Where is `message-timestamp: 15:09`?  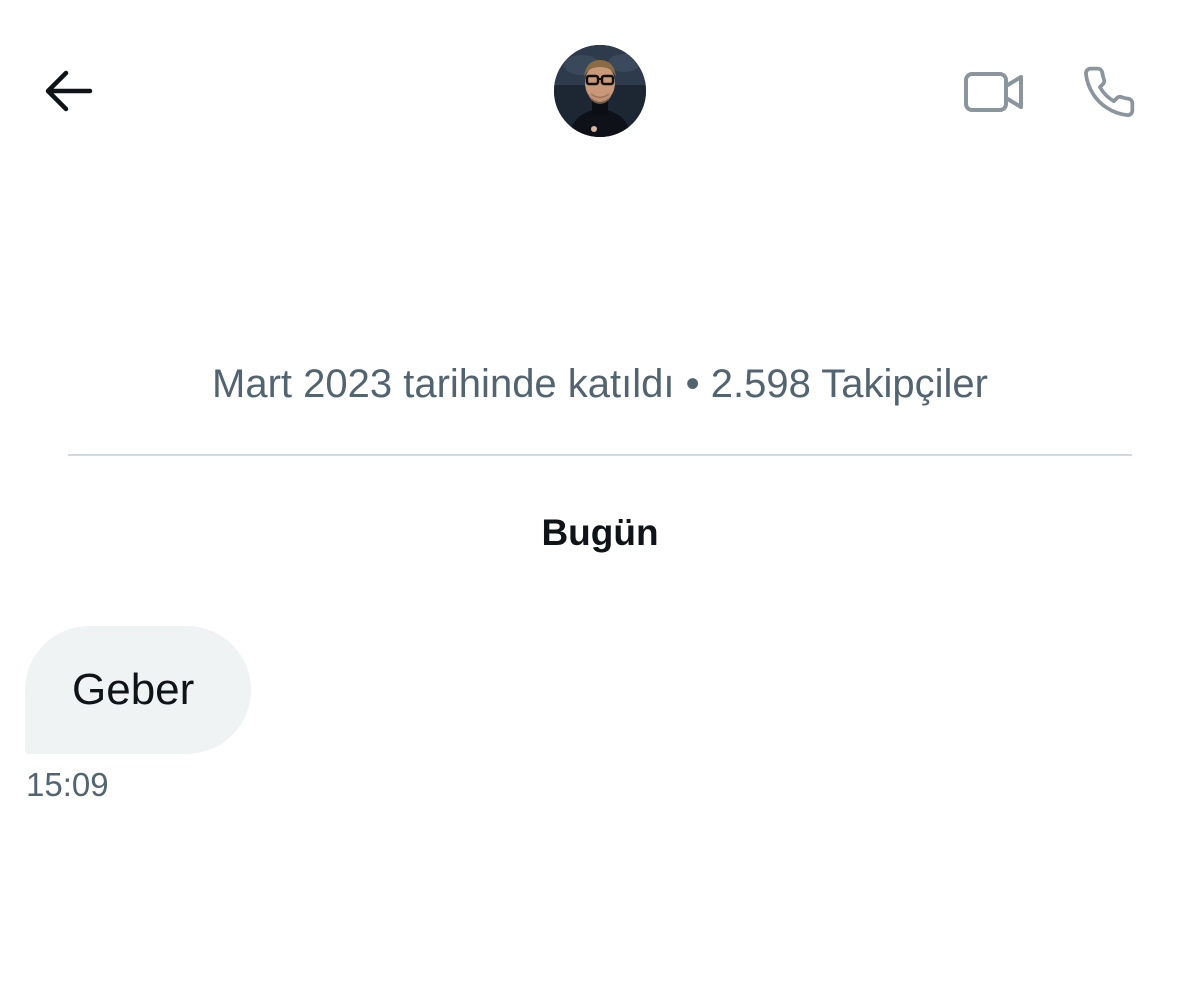 message-timestamp: 15:09 is located at coordinates (67, 784).